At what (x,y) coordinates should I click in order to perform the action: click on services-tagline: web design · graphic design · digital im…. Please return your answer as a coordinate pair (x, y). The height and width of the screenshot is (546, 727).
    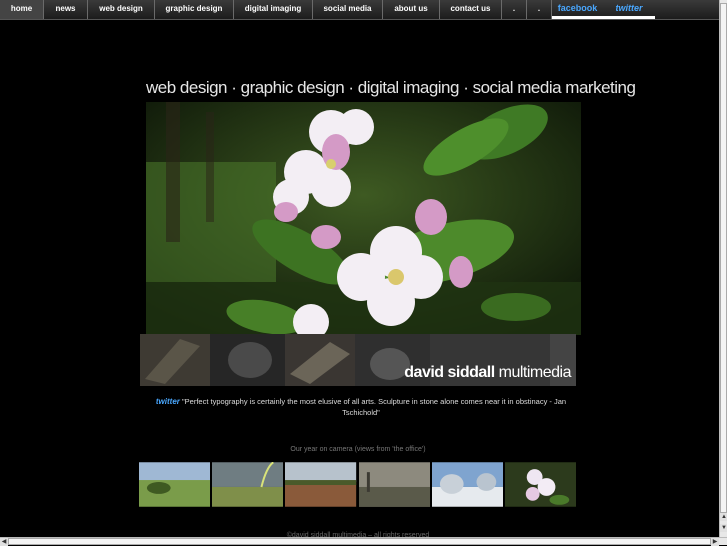
    Looking at the image, I should click on (391, 87).